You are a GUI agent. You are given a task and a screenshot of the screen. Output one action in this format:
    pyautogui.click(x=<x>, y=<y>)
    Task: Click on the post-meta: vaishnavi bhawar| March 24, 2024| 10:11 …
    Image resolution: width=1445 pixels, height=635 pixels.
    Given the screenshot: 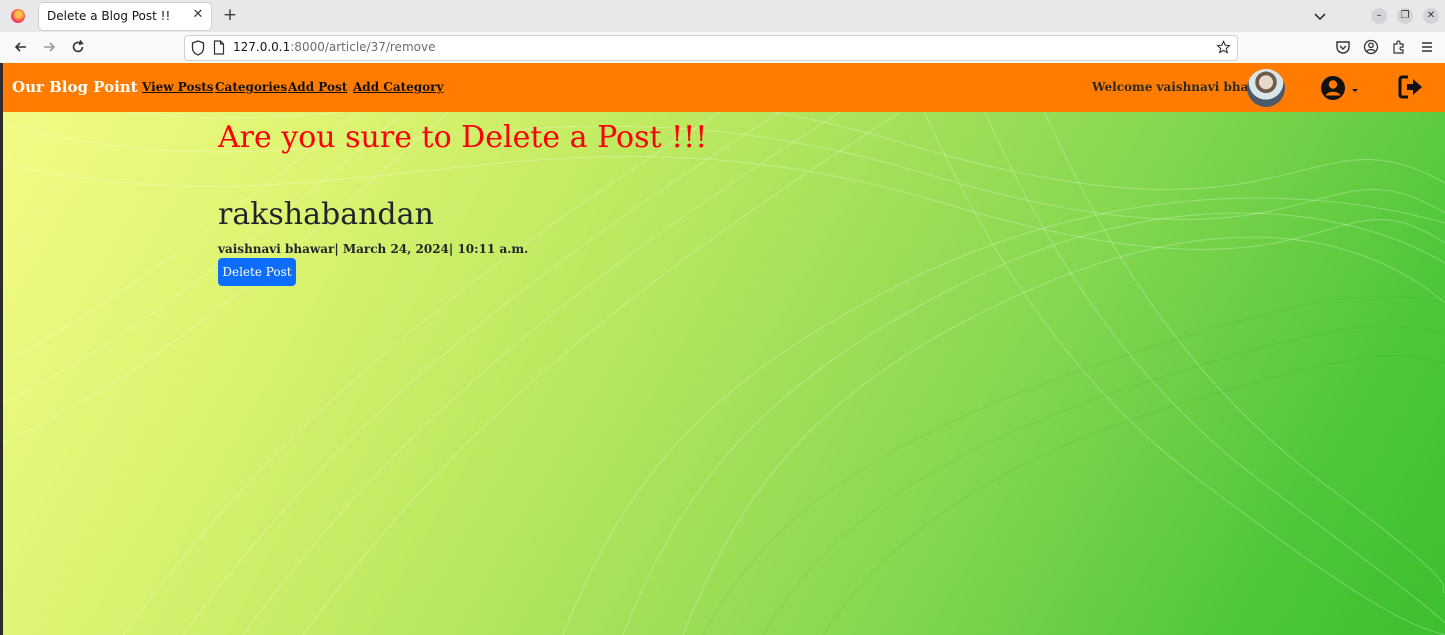 What is the action you would take?
    pyautogui.click(x=373, y=249)
    